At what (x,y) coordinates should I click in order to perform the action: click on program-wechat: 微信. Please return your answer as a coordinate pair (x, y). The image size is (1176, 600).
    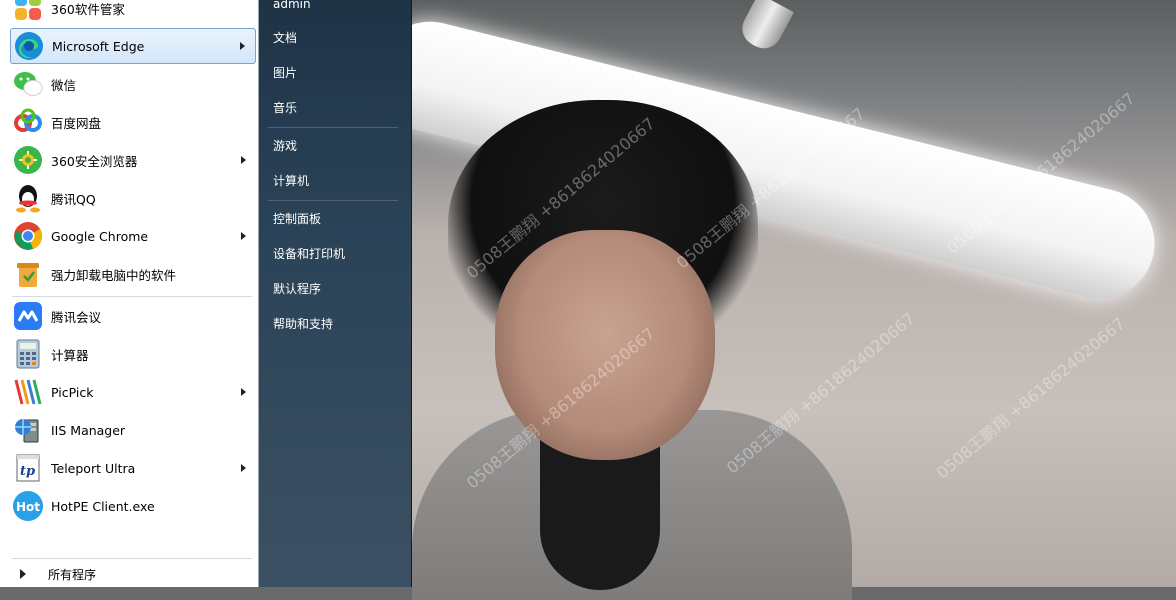
    Looking at the image, I should click on (133, 84).